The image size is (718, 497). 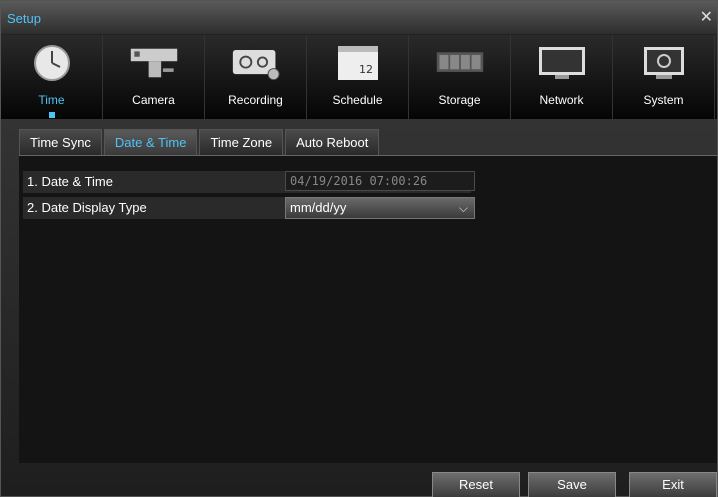 I want to click on tab-time-zone: Time Zone, so click(x=241, y=142).